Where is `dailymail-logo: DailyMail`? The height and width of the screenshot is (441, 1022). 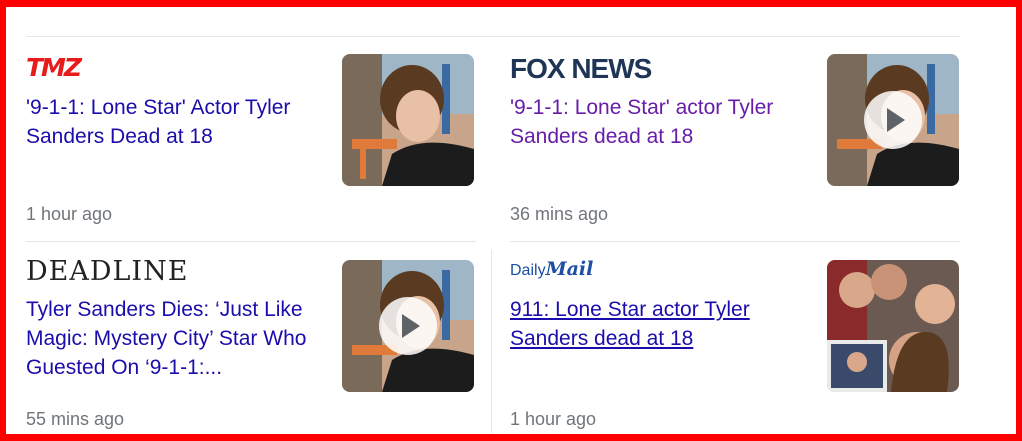 dailymail-logo: DailyMail is located at coordinates (551, 270).